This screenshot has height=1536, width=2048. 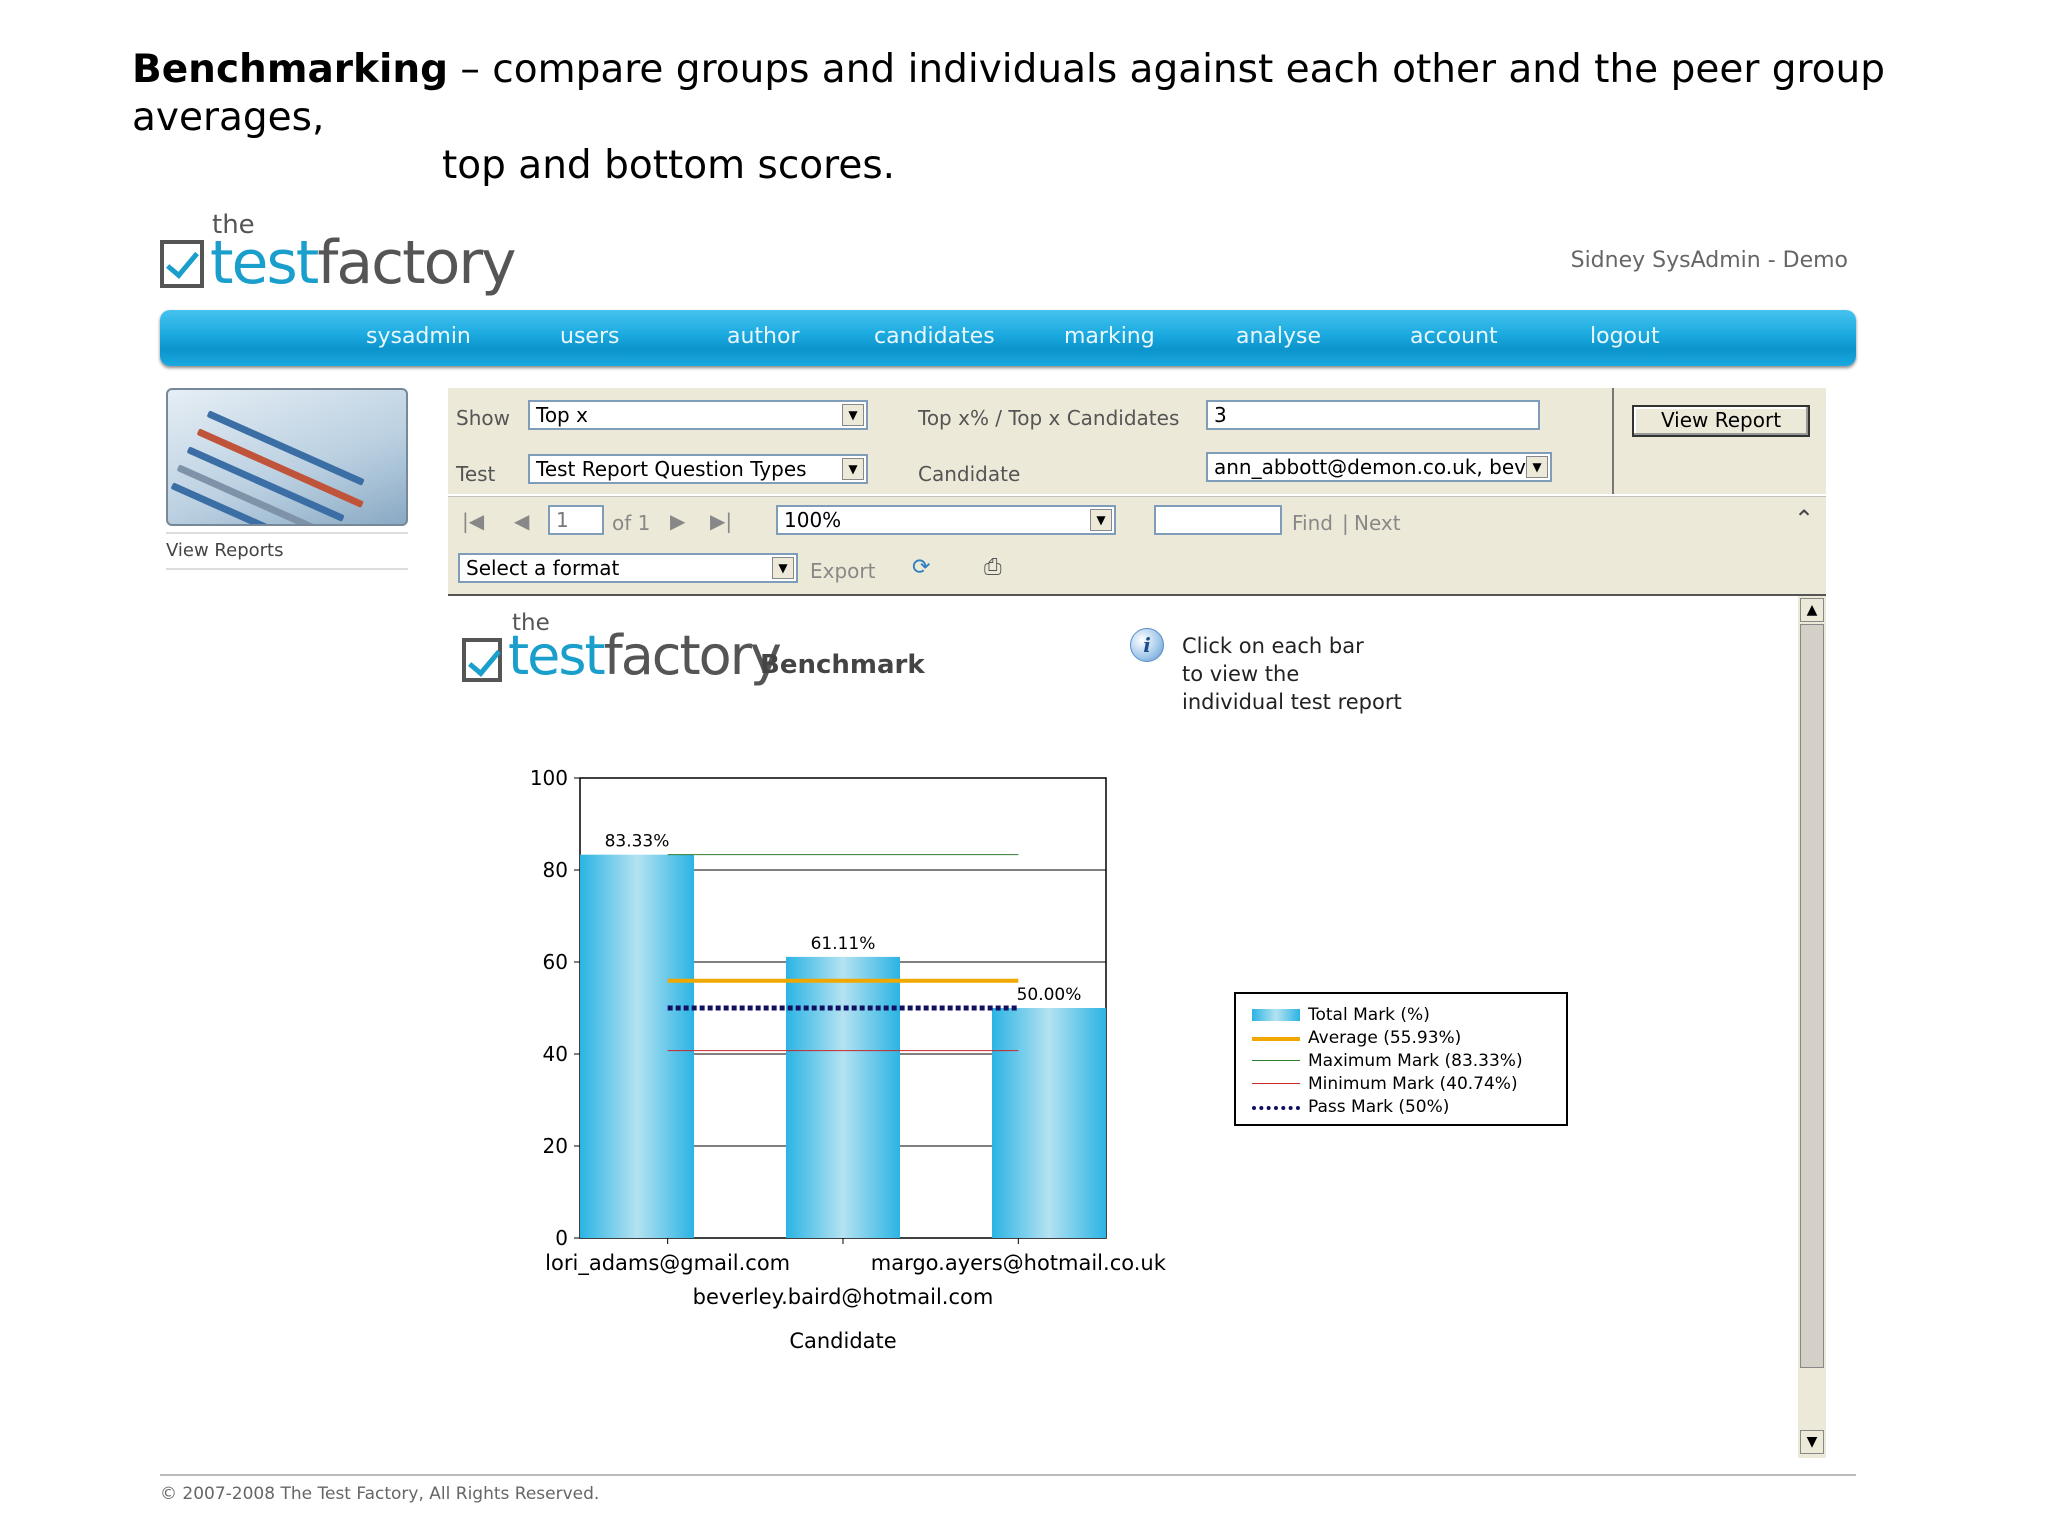 I want to click on find-link: Find, so click(x=1312, y=523).